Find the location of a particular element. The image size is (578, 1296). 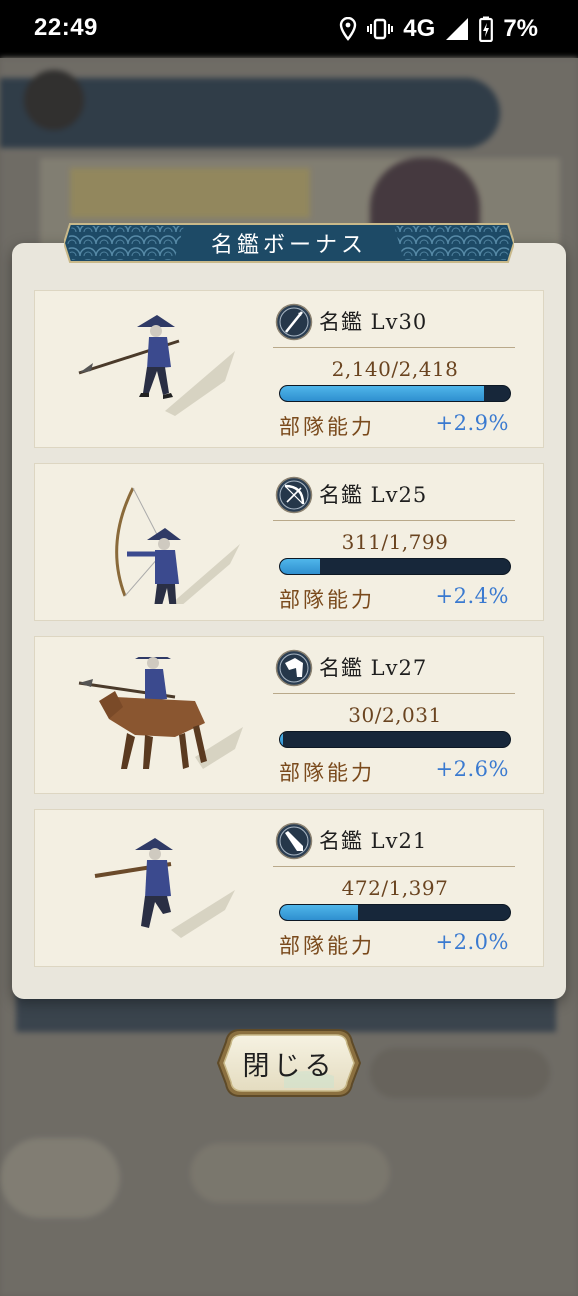

unit-card-archer: 名鑑 Lv25 311/1,799 部隊能力 +2.4% is located at coordinates (289, 542).